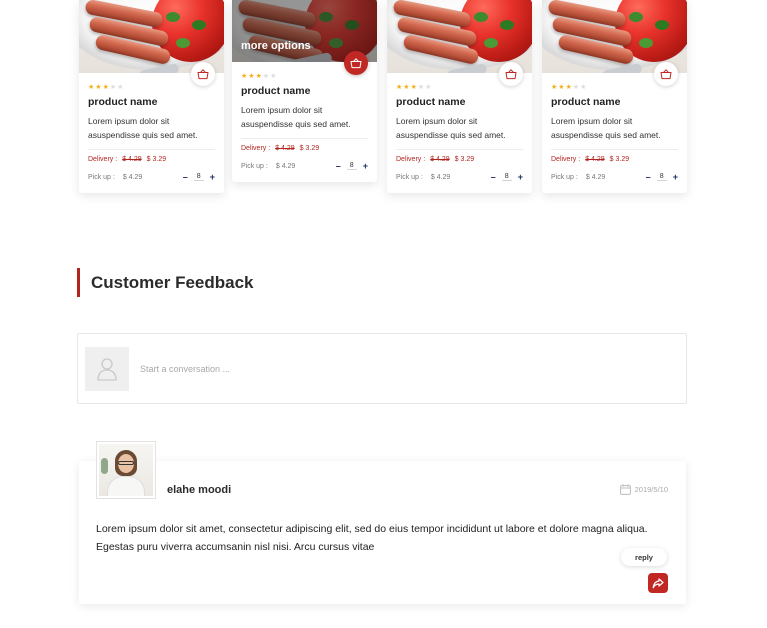  What do you see at coordinates (625, 489) in the screenshot?
I see `calendar-icon` at bounding box center [625, 489].